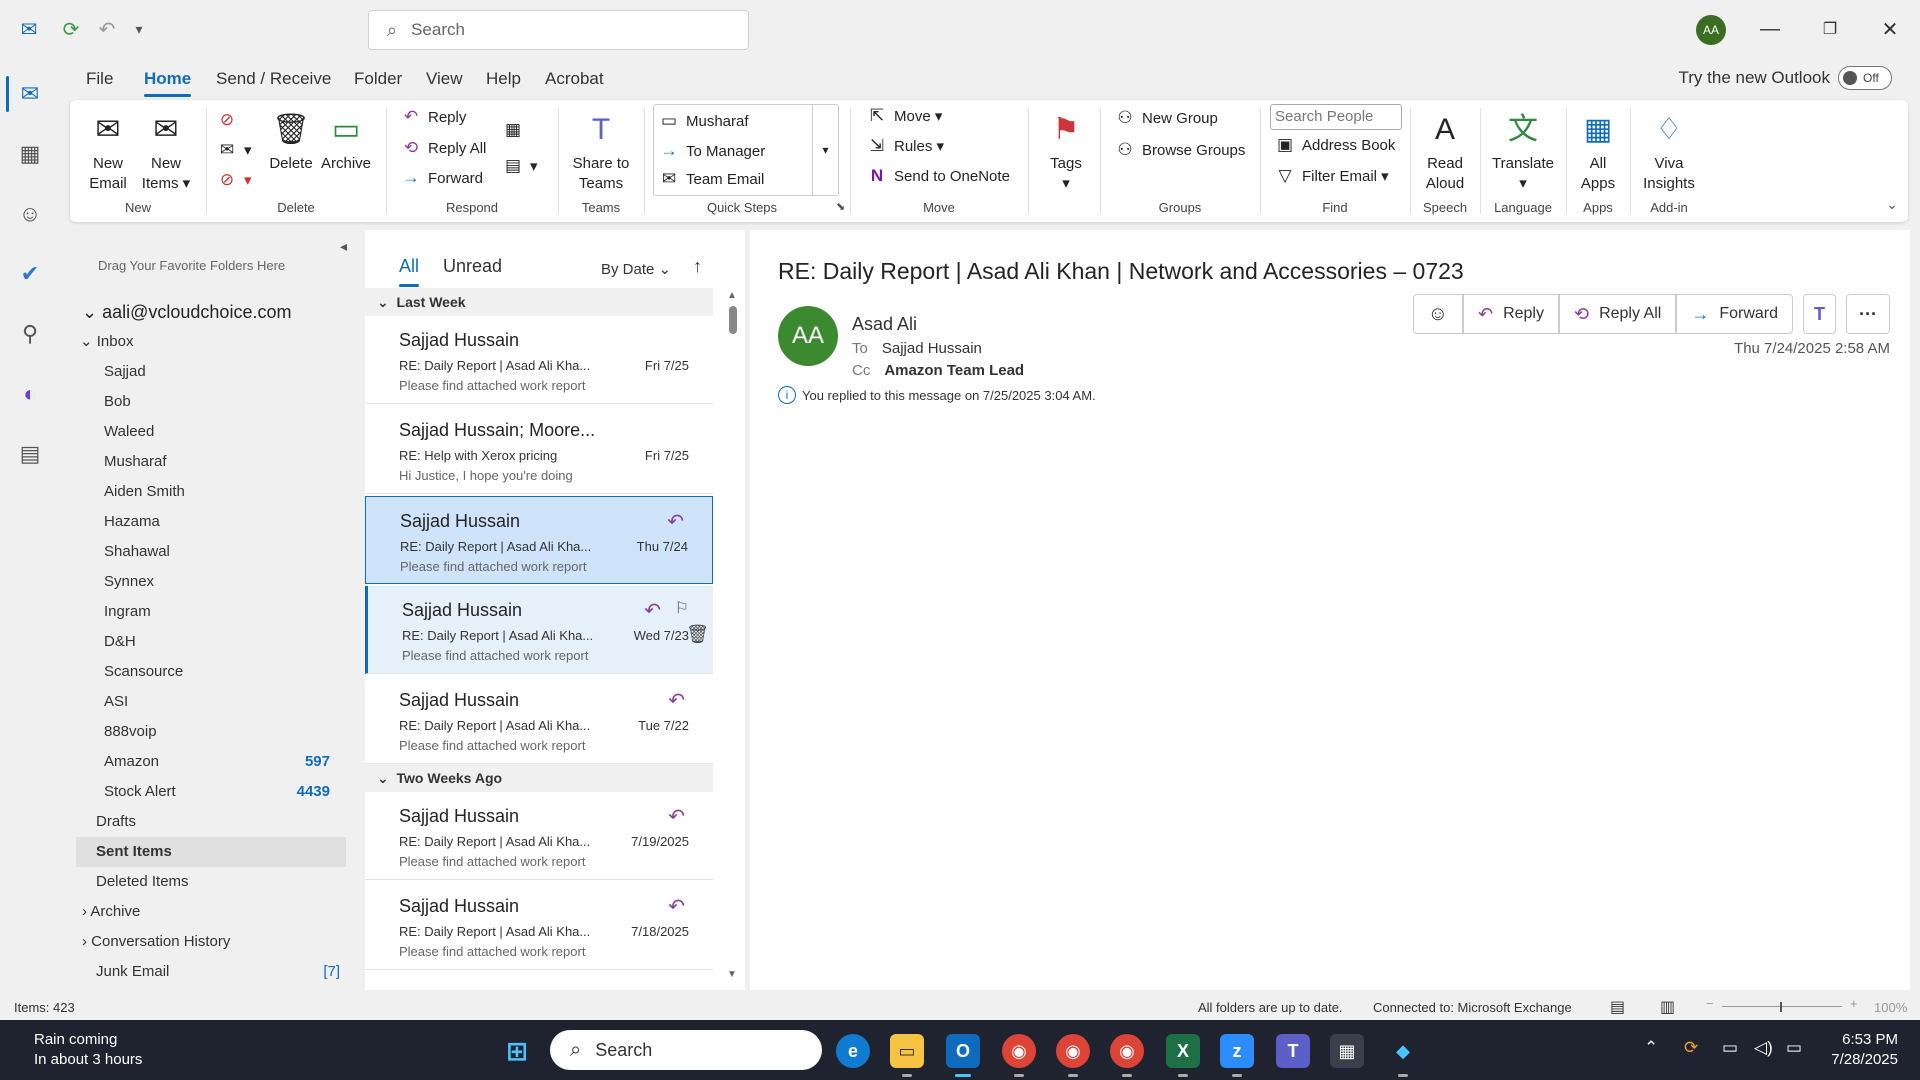 The image size is (1920, 1080). Describe the element at coordinates (139, 29) in the screenshot. I see `customize-toolbar-icon: ▾` at that location.